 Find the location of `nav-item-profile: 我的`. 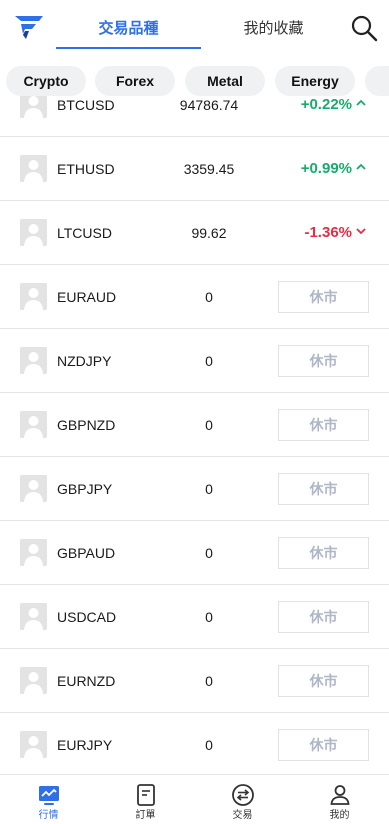

nav-item-profile: 我的 is located at coordinates (339, 799).